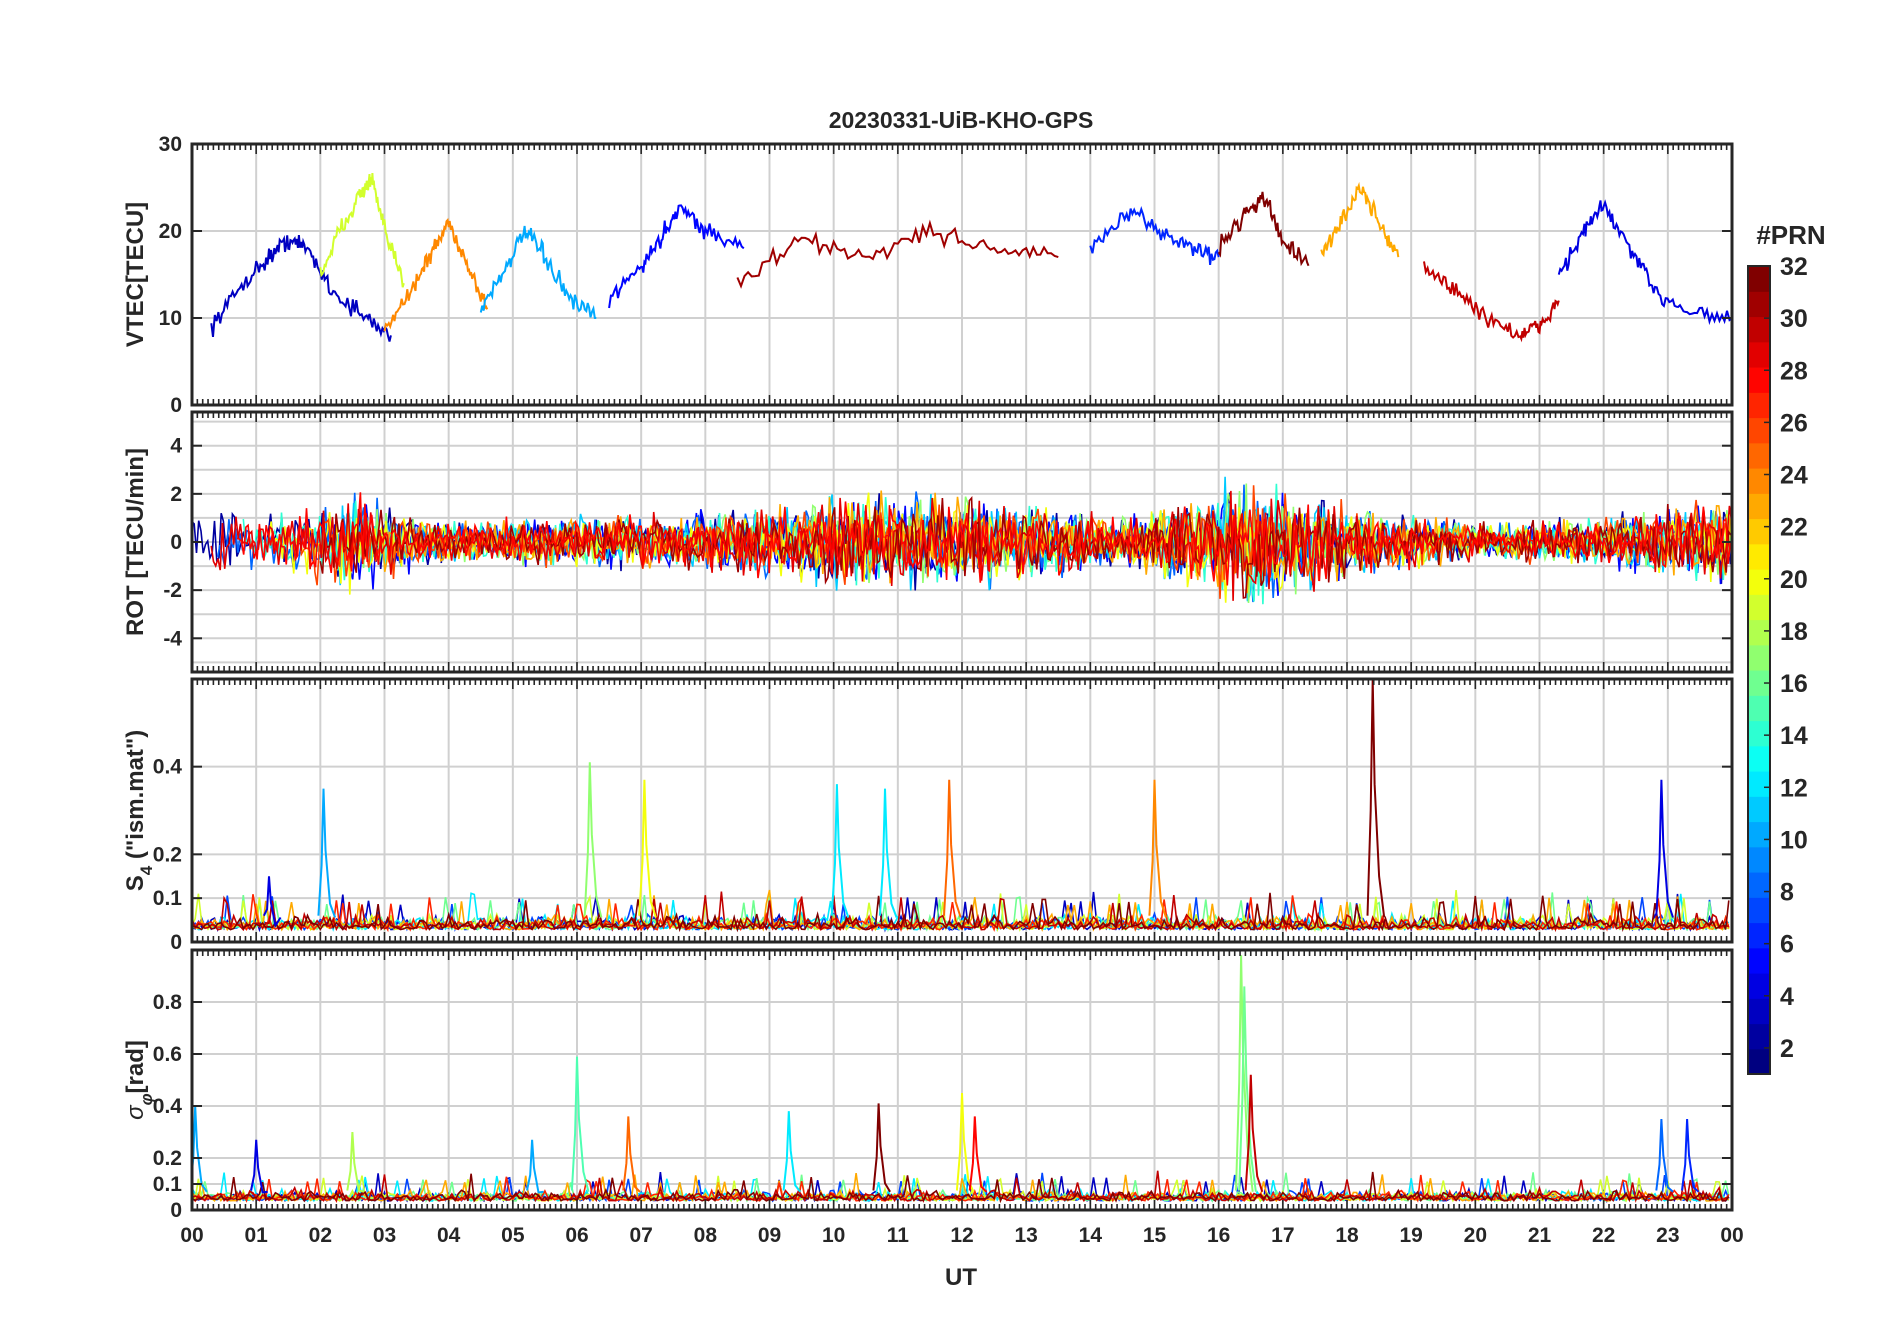 The image size is (1902, 1330). What do you see at coordinates (135, 542) in the screenshot?
I see `y-axis-label-rot: ROT [TECU/min]` at bounding box center [135, 542].